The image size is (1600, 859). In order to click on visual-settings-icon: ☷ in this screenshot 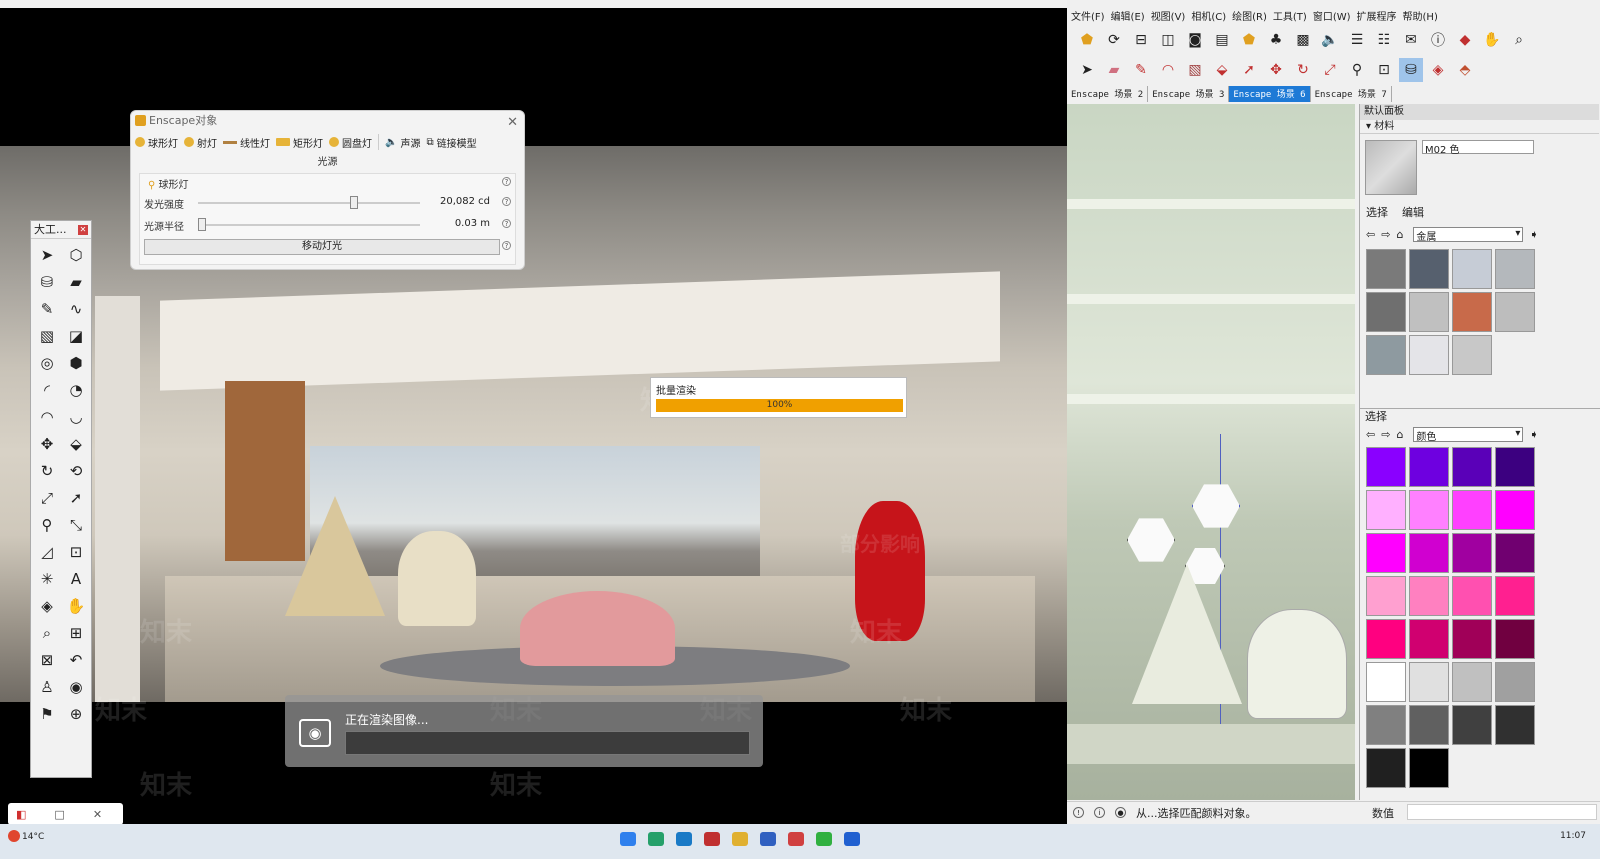, I will do `click(1384, 40)`.